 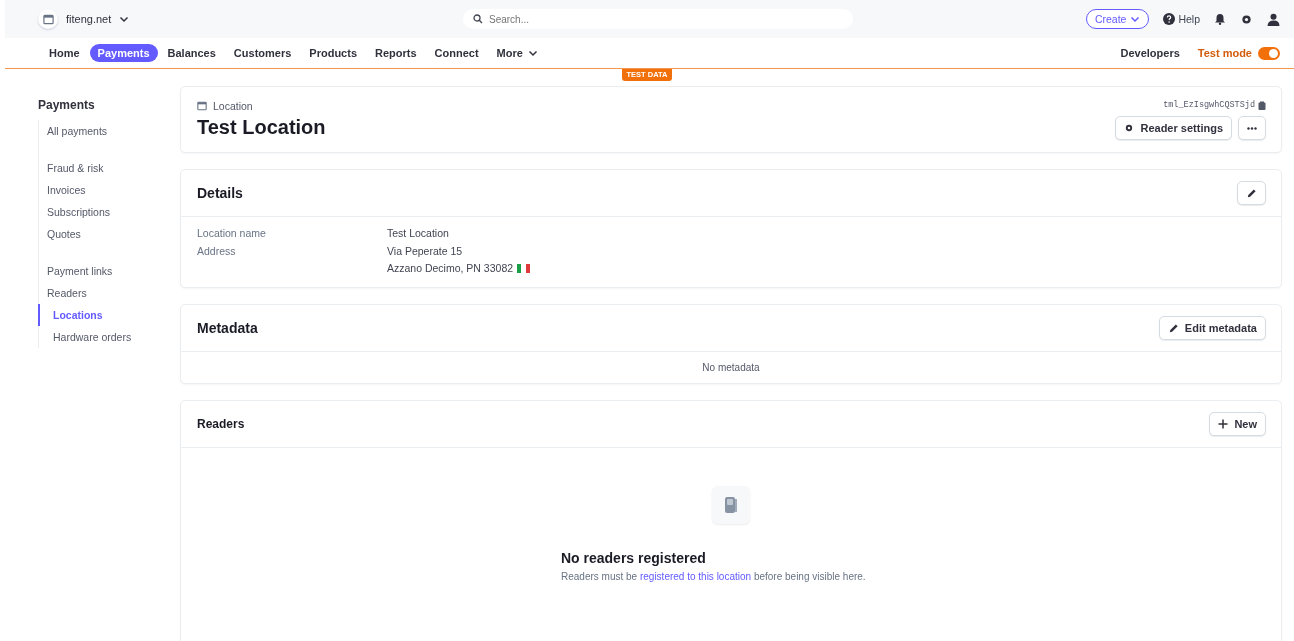 I want to click on field-value: Via Peperate 15, so click(x=425, y=251).